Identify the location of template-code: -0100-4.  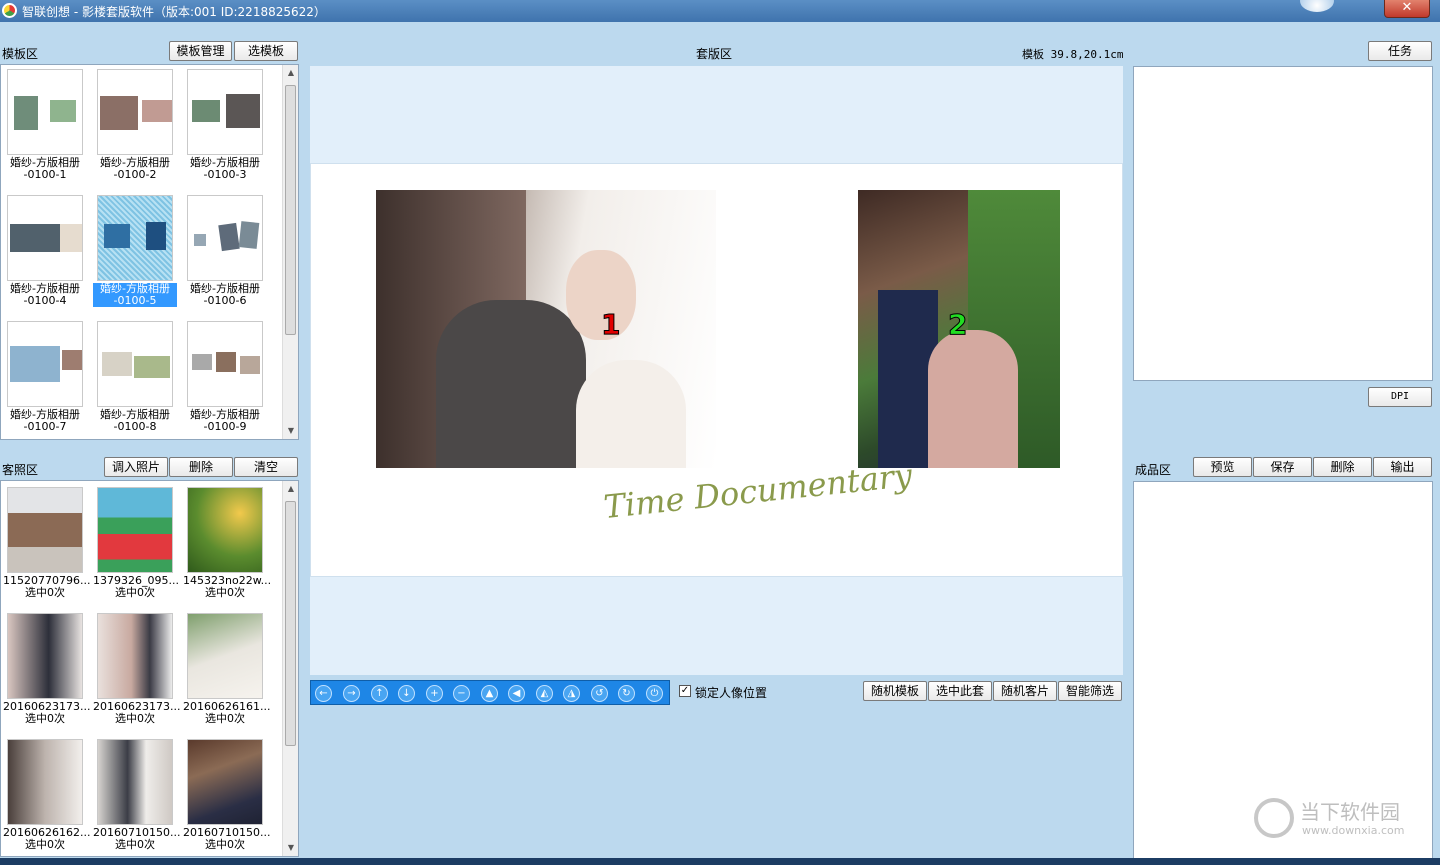
(45, 300).